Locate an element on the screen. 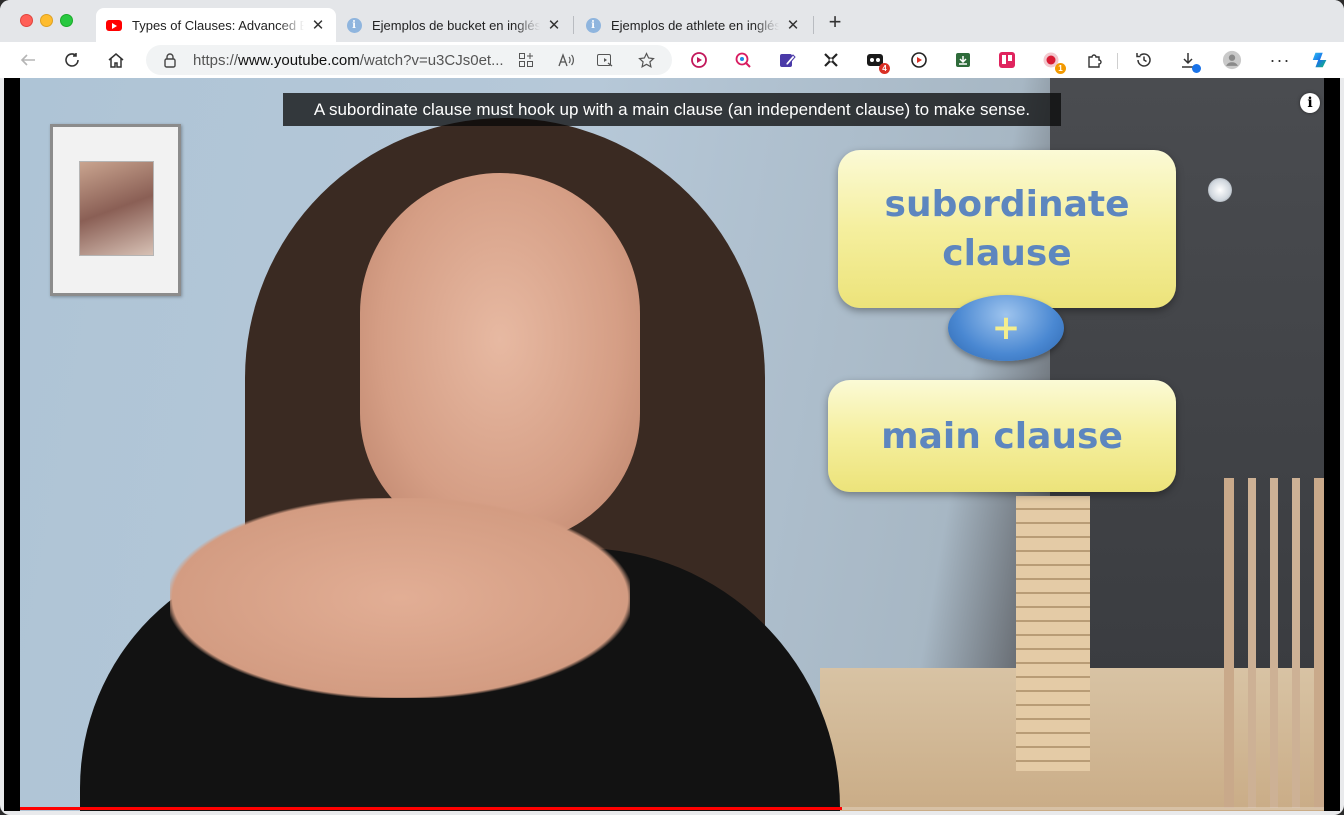 This screenshot has width=1344, height=815. slide-bottom-text: main clause is located at coordinates (1002, 436).